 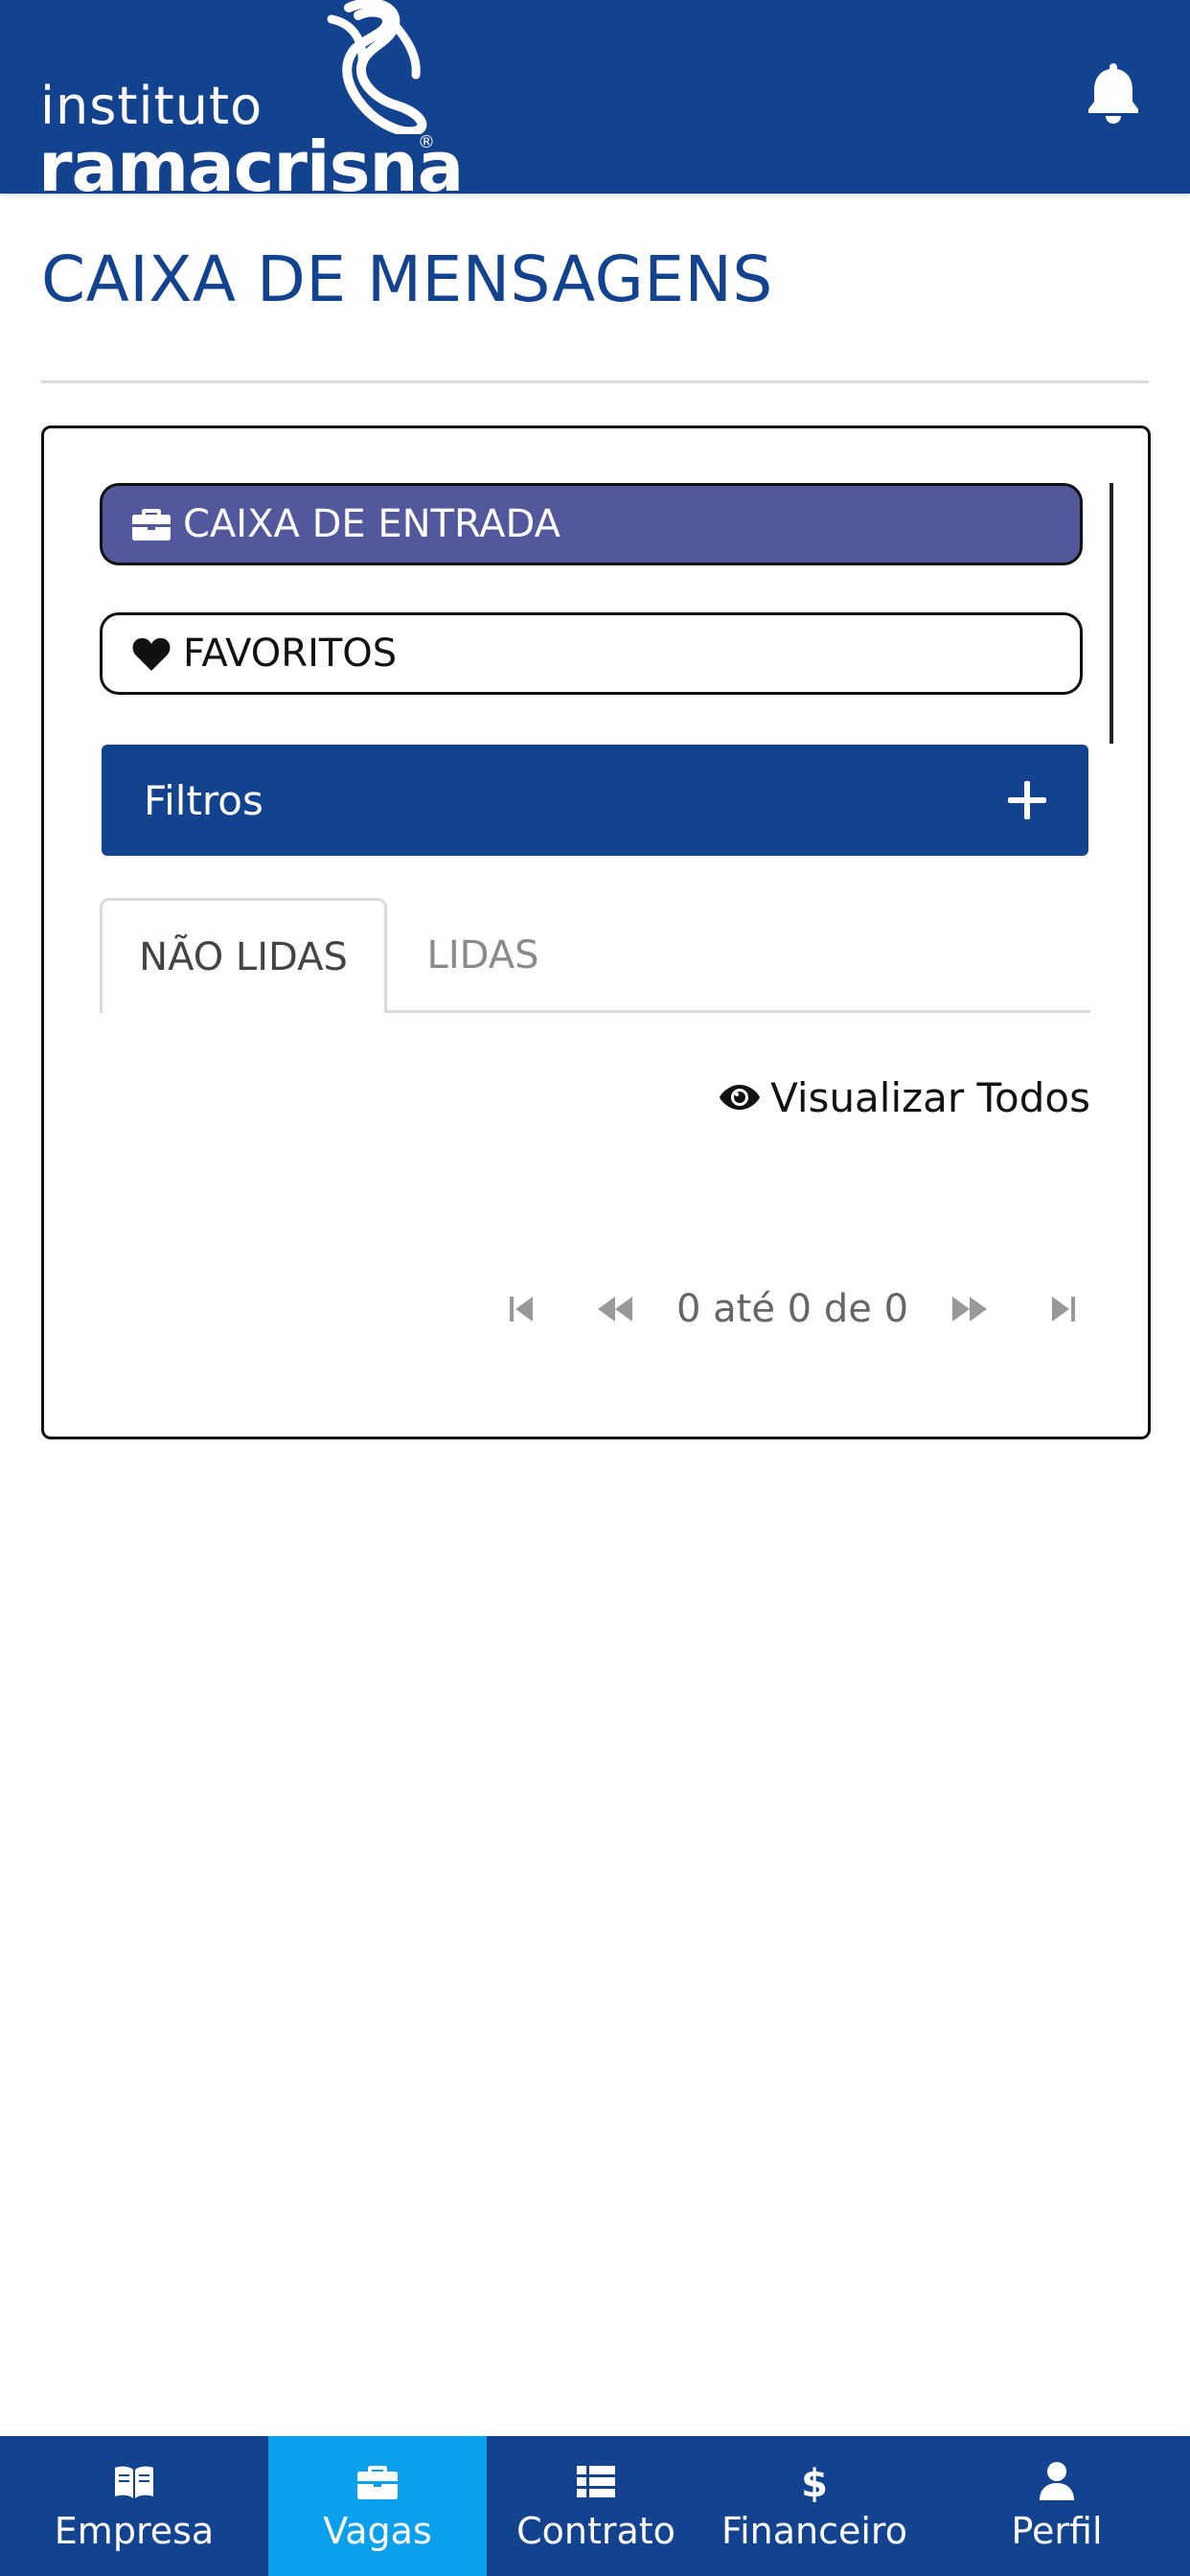 What do you see at coordinates (1113, 92) in the screenshot?
I see `bell-icon` at bounding box center [1113, 92].